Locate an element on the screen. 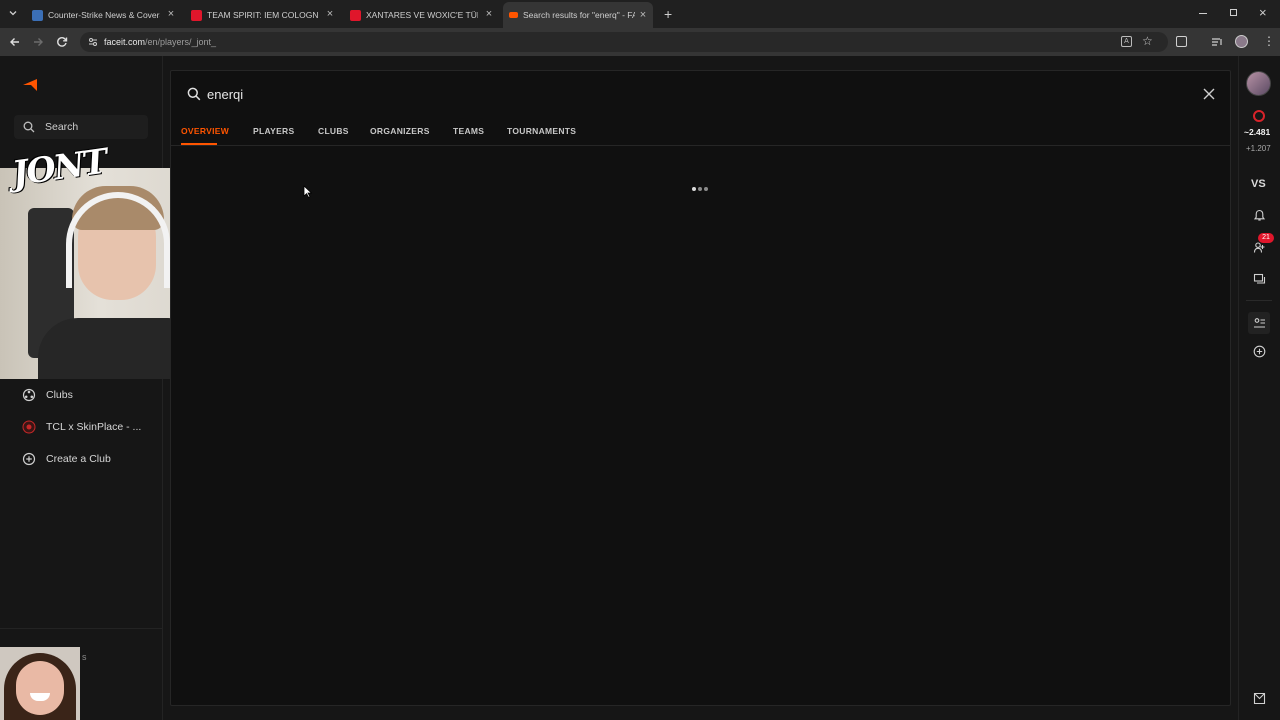 The image size is (1280, 720). tab-clubs: CLUBS is located at coordinates (333, 131).